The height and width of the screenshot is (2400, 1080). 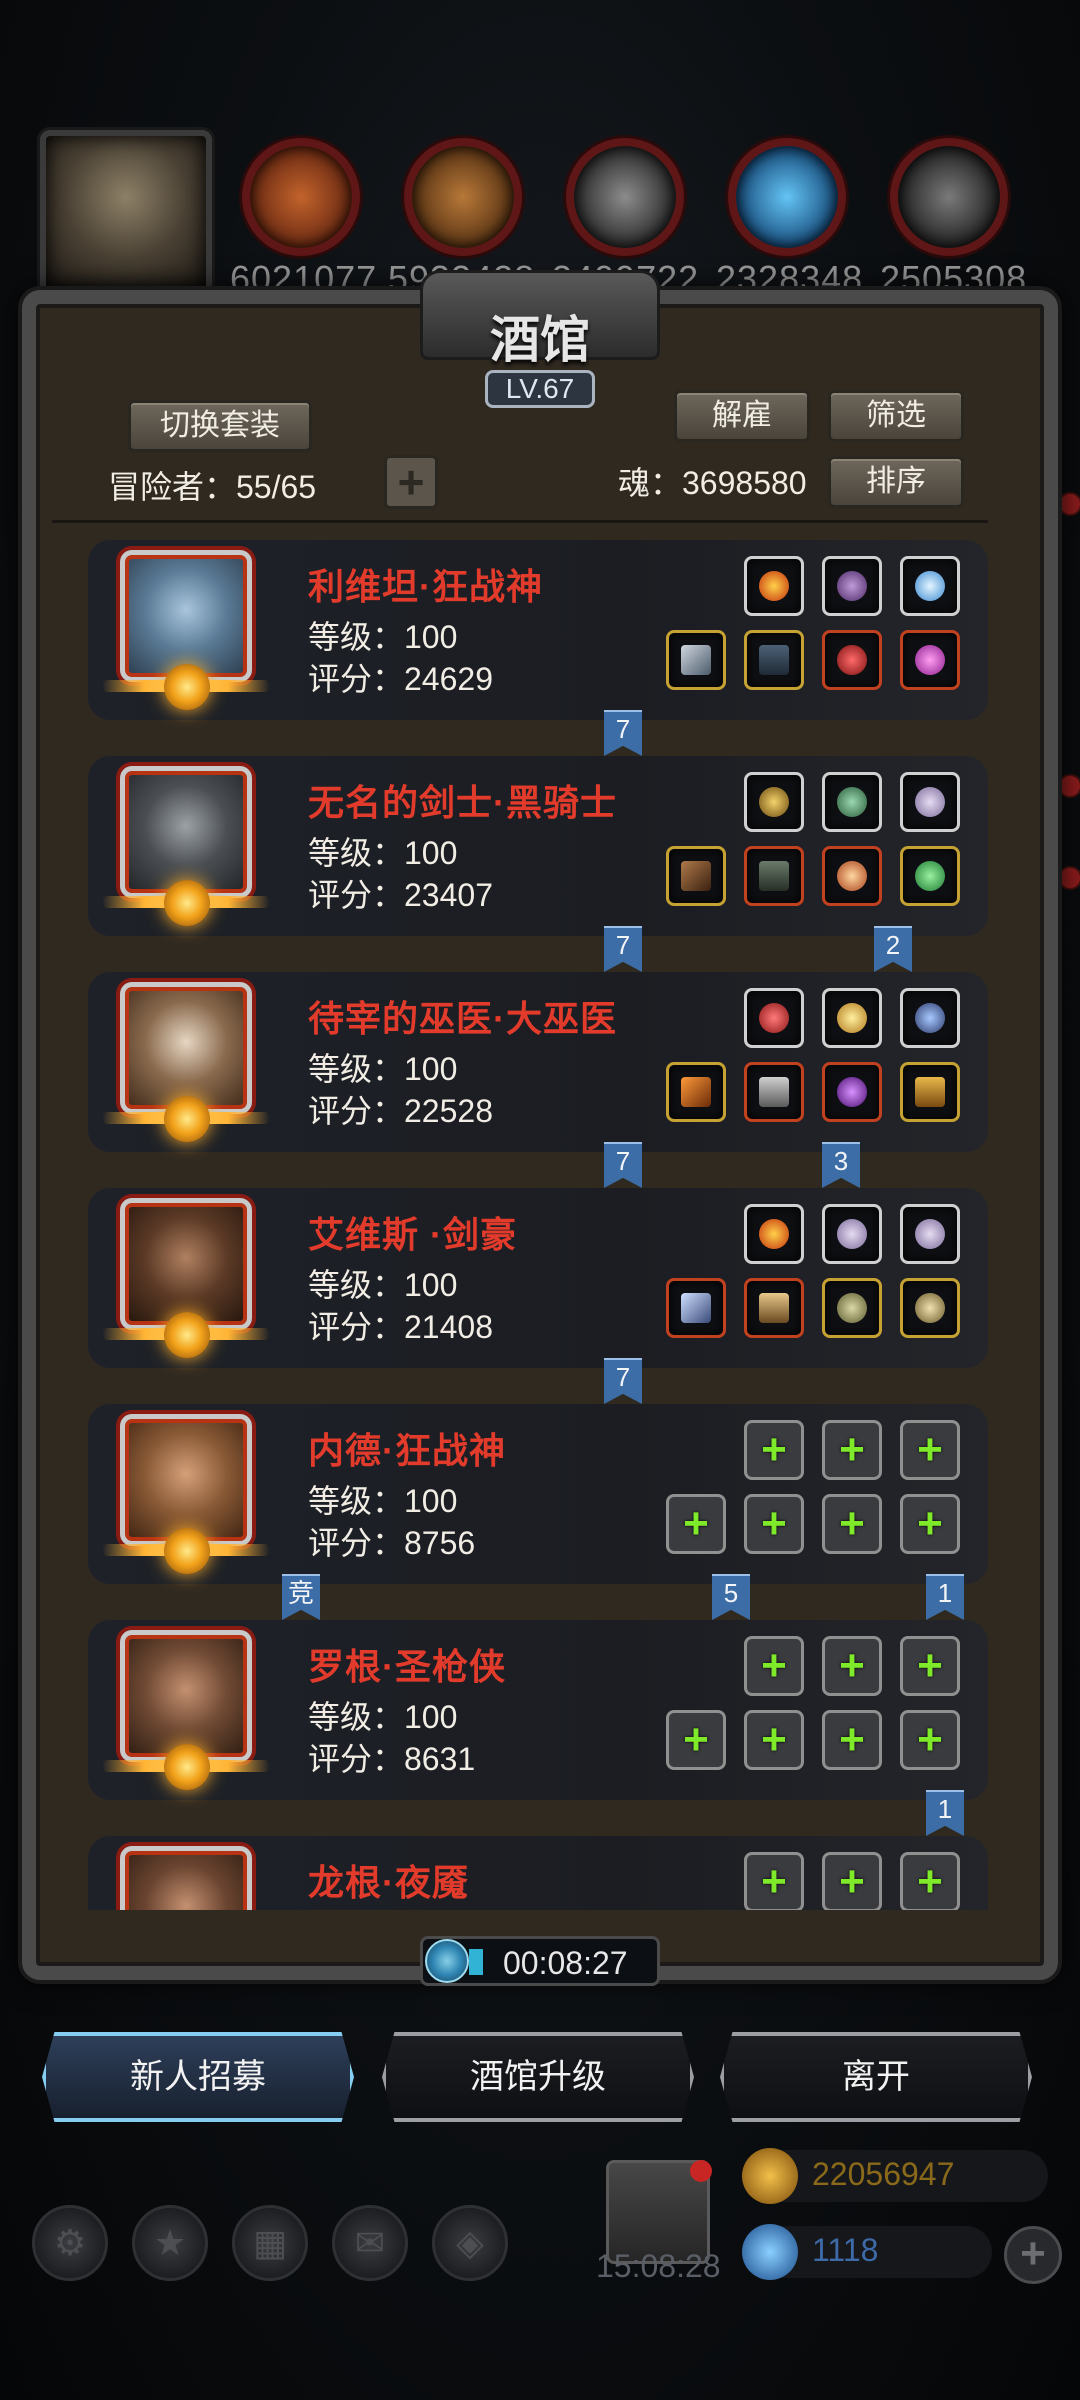 What do you see at coordinates (220, 426) in the screenshot?
I see `switch-outfit-button: 切换套装` at bounding box center [220, 426].